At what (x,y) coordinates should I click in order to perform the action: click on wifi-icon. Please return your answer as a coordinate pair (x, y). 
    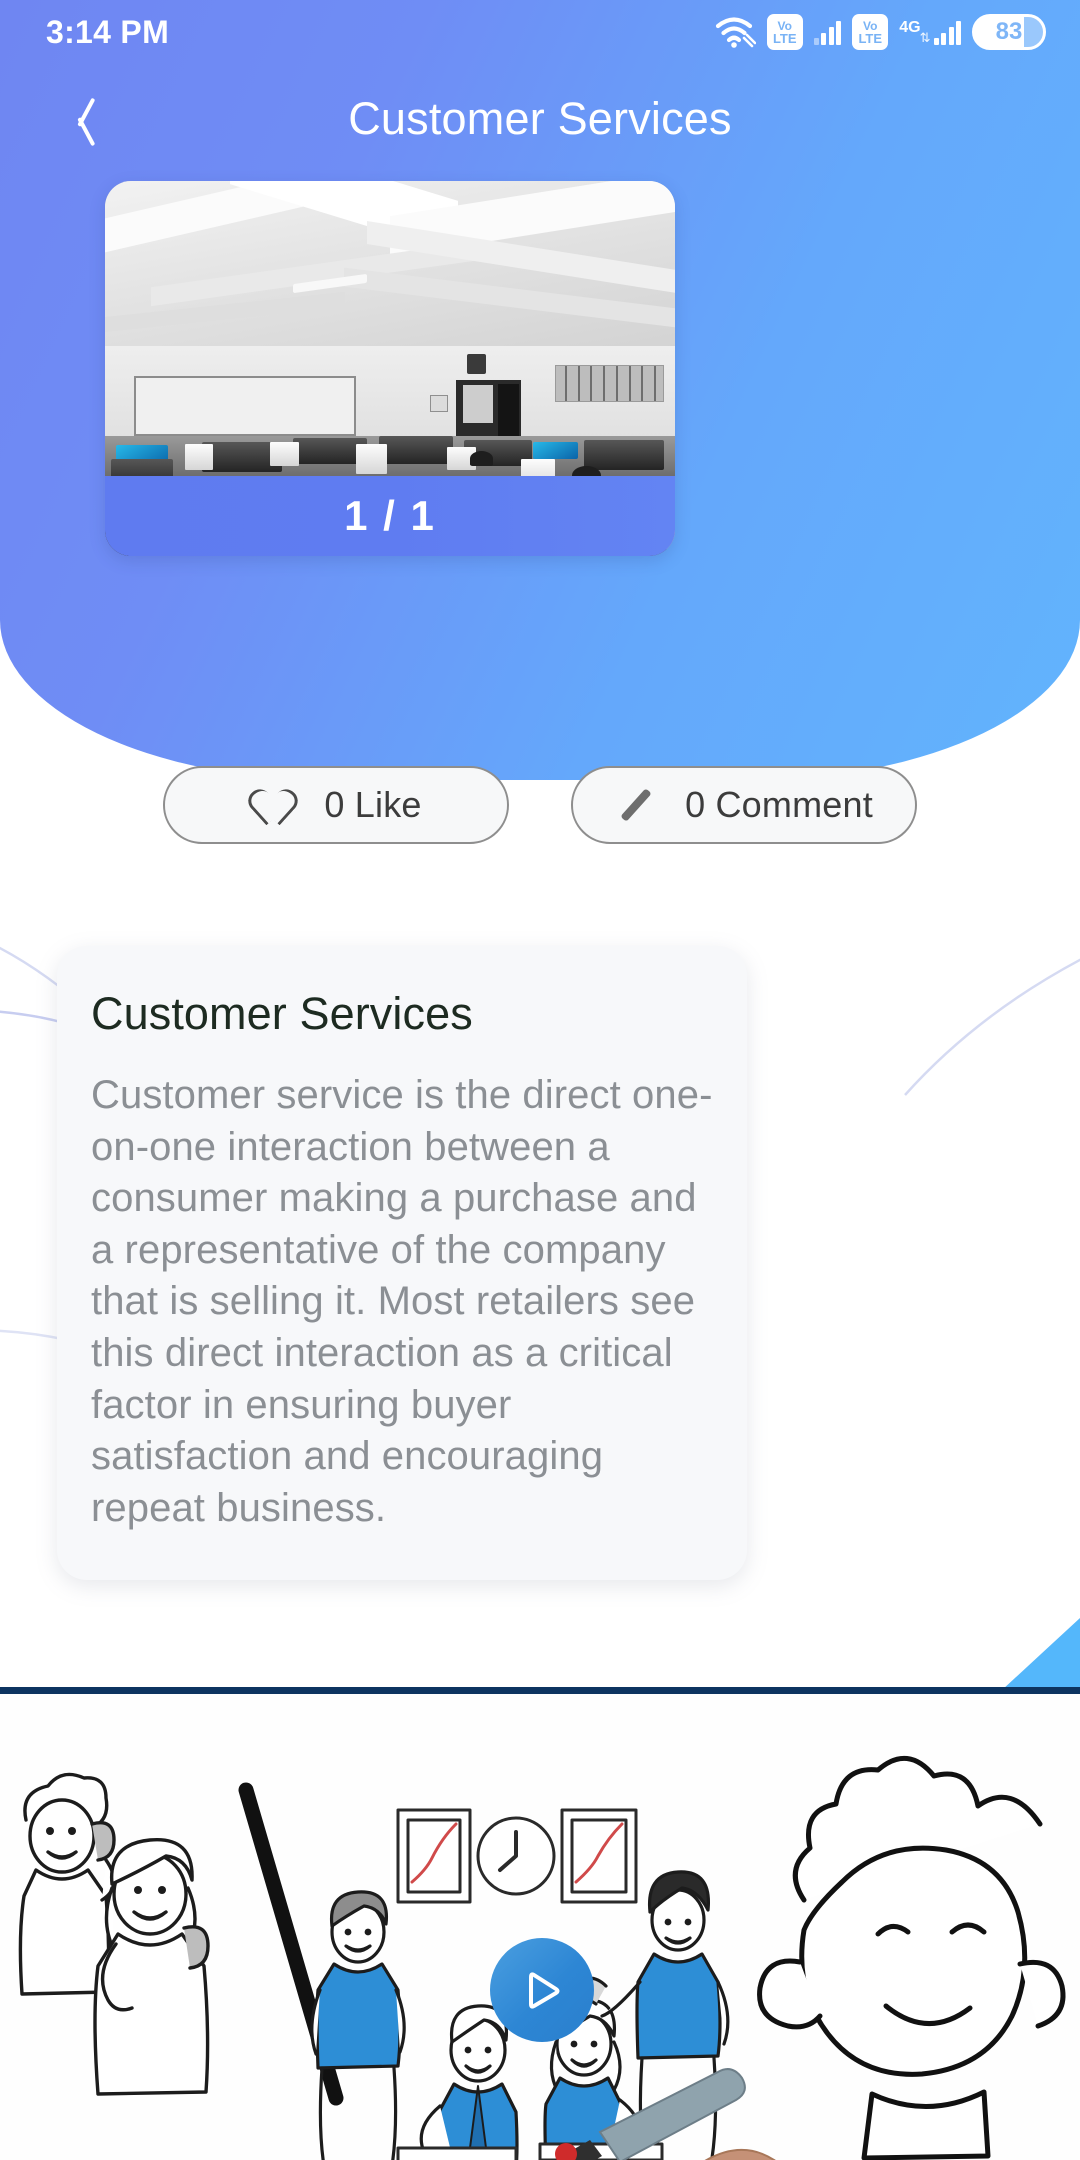
    Looking at the image, I should click on (735, 32).